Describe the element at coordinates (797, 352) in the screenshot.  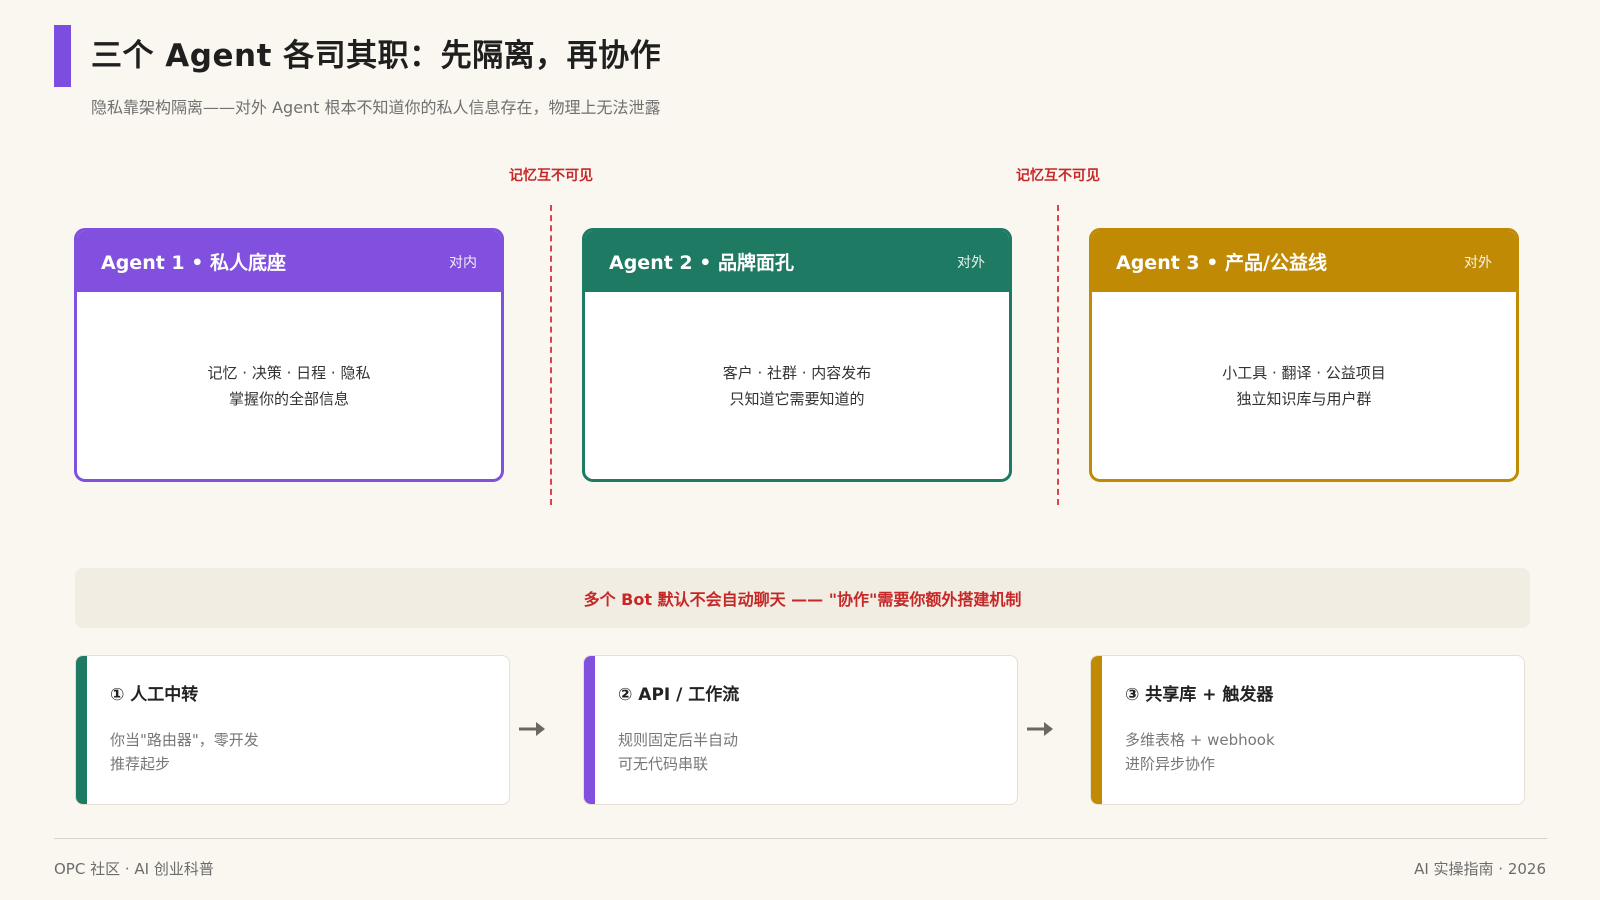
I see `agent-description: 客户 · 社群 · 内容发布 只知道它需要知道的` at that location.